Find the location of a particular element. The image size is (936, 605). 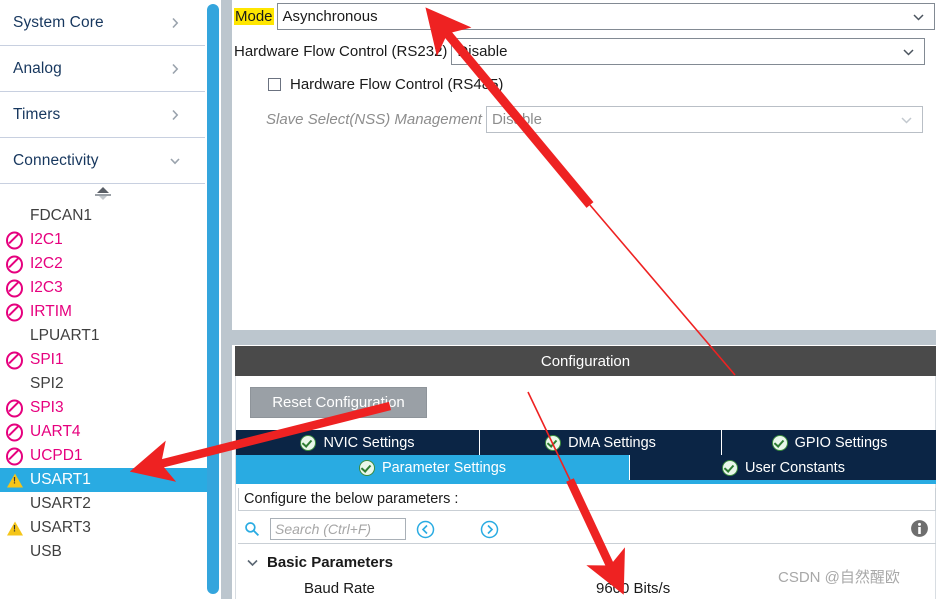

mode-label: Mode is located at coordinates (254, 16).